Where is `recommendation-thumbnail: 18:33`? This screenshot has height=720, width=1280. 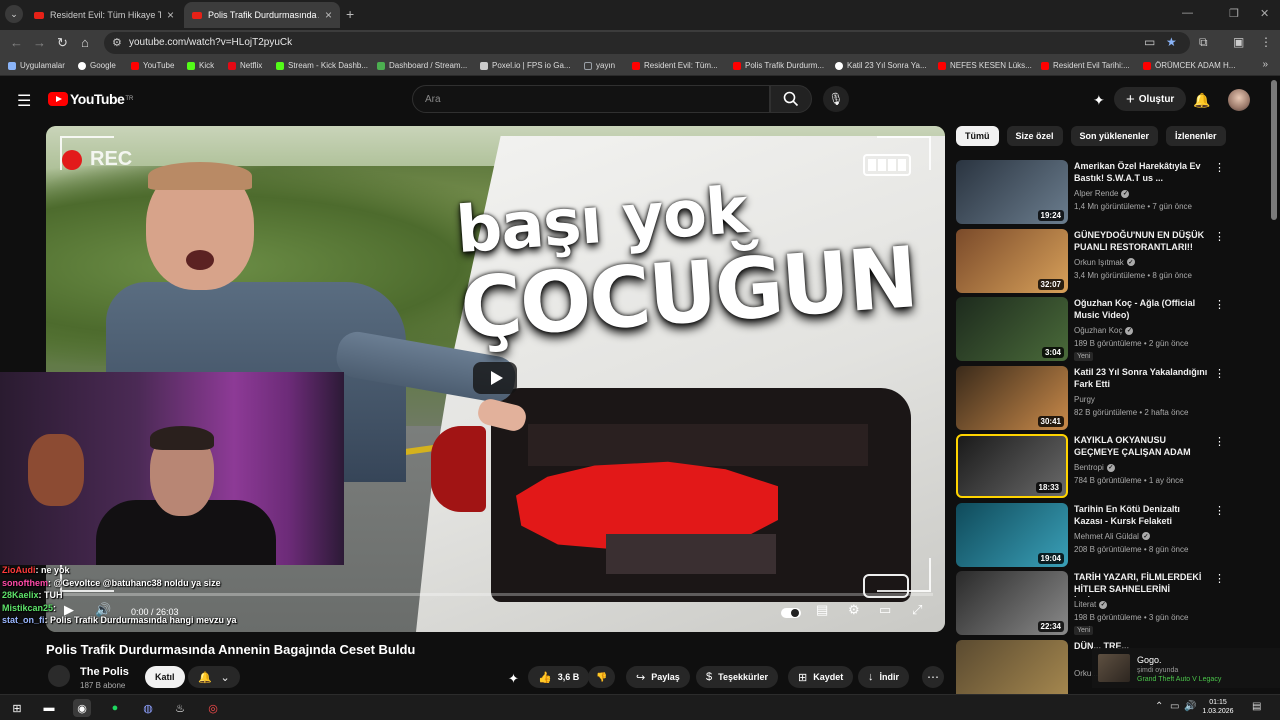 recommendation-thumbnail: 18:33 is located at coordinates (1012, 466).